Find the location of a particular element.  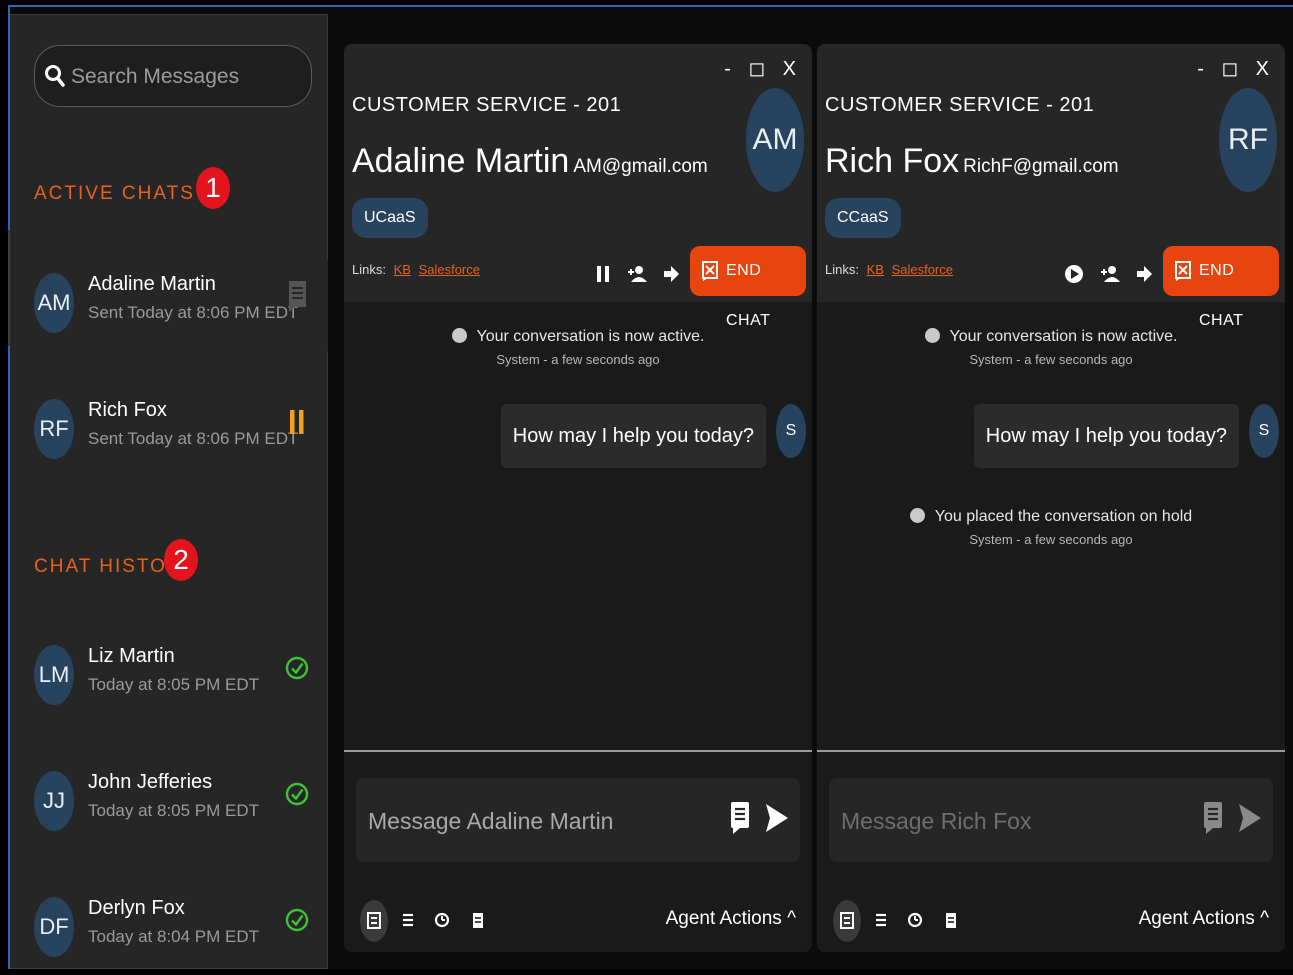

search-icon is located at coordinates (55, 76).